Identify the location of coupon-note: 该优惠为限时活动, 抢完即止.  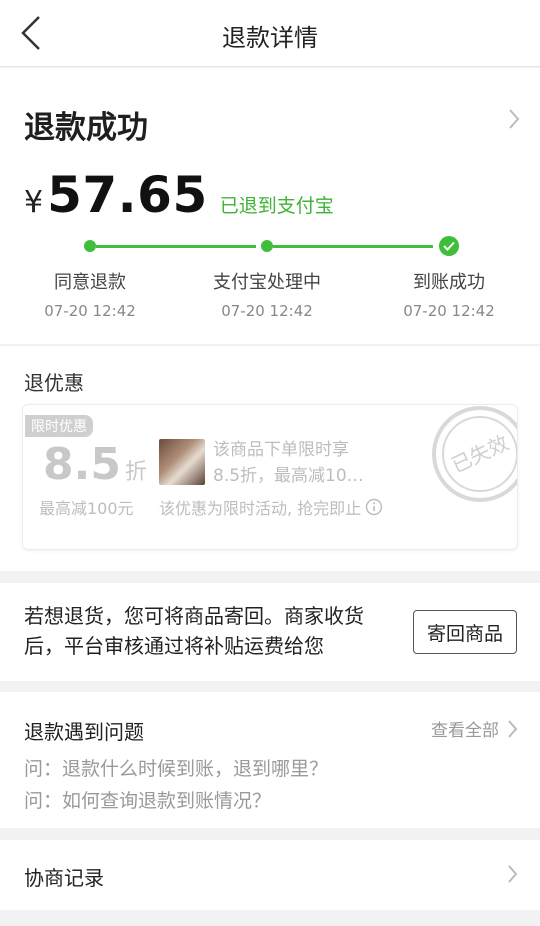
(271, 507).